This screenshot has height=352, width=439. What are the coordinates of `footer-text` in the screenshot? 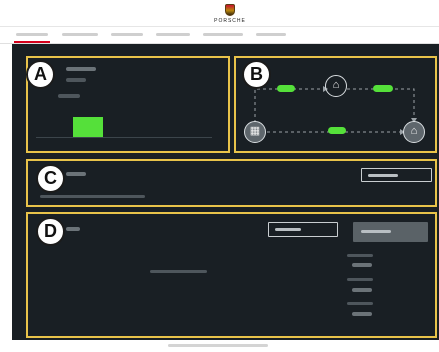 It's located at (218, 345).